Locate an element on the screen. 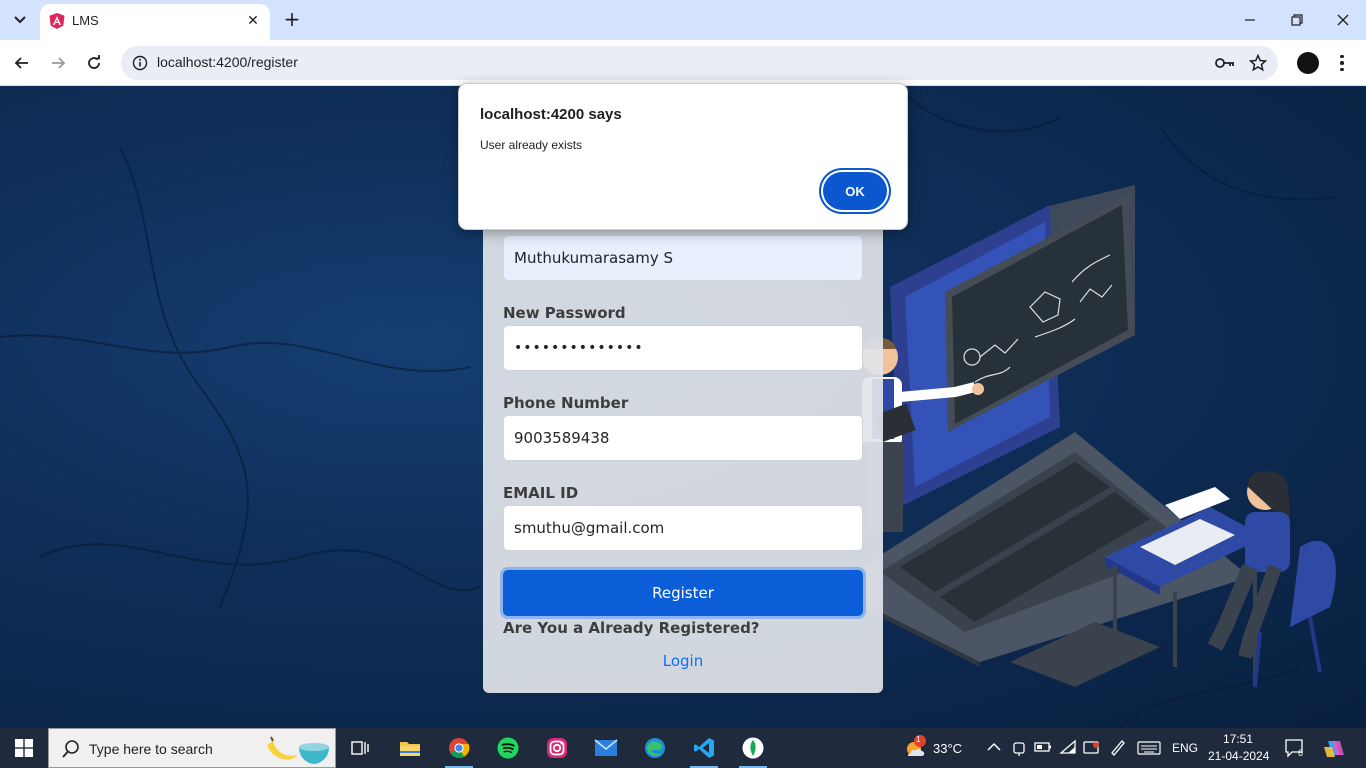  back-button is located at coordinates (22, 63).